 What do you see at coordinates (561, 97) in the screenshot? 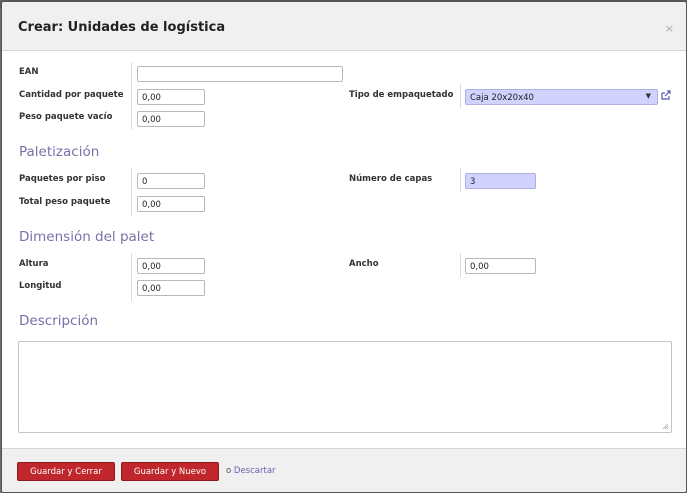
I see `tipo-empaquetado-select: Caja 20x20x40 ▼` at bounding box center [561, 97].